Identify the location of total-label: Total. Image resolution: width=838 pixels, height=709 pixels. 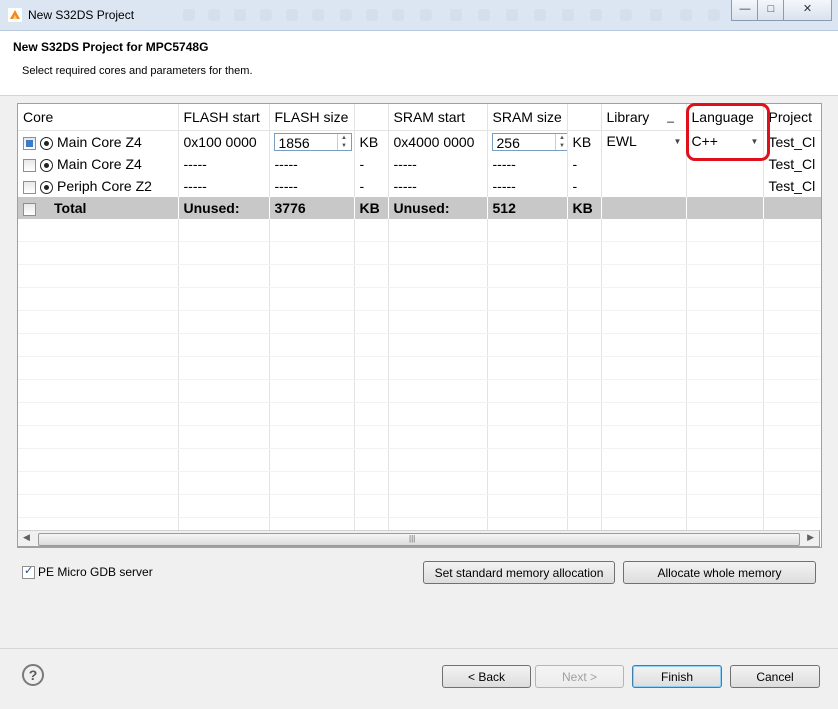
(70, 208).